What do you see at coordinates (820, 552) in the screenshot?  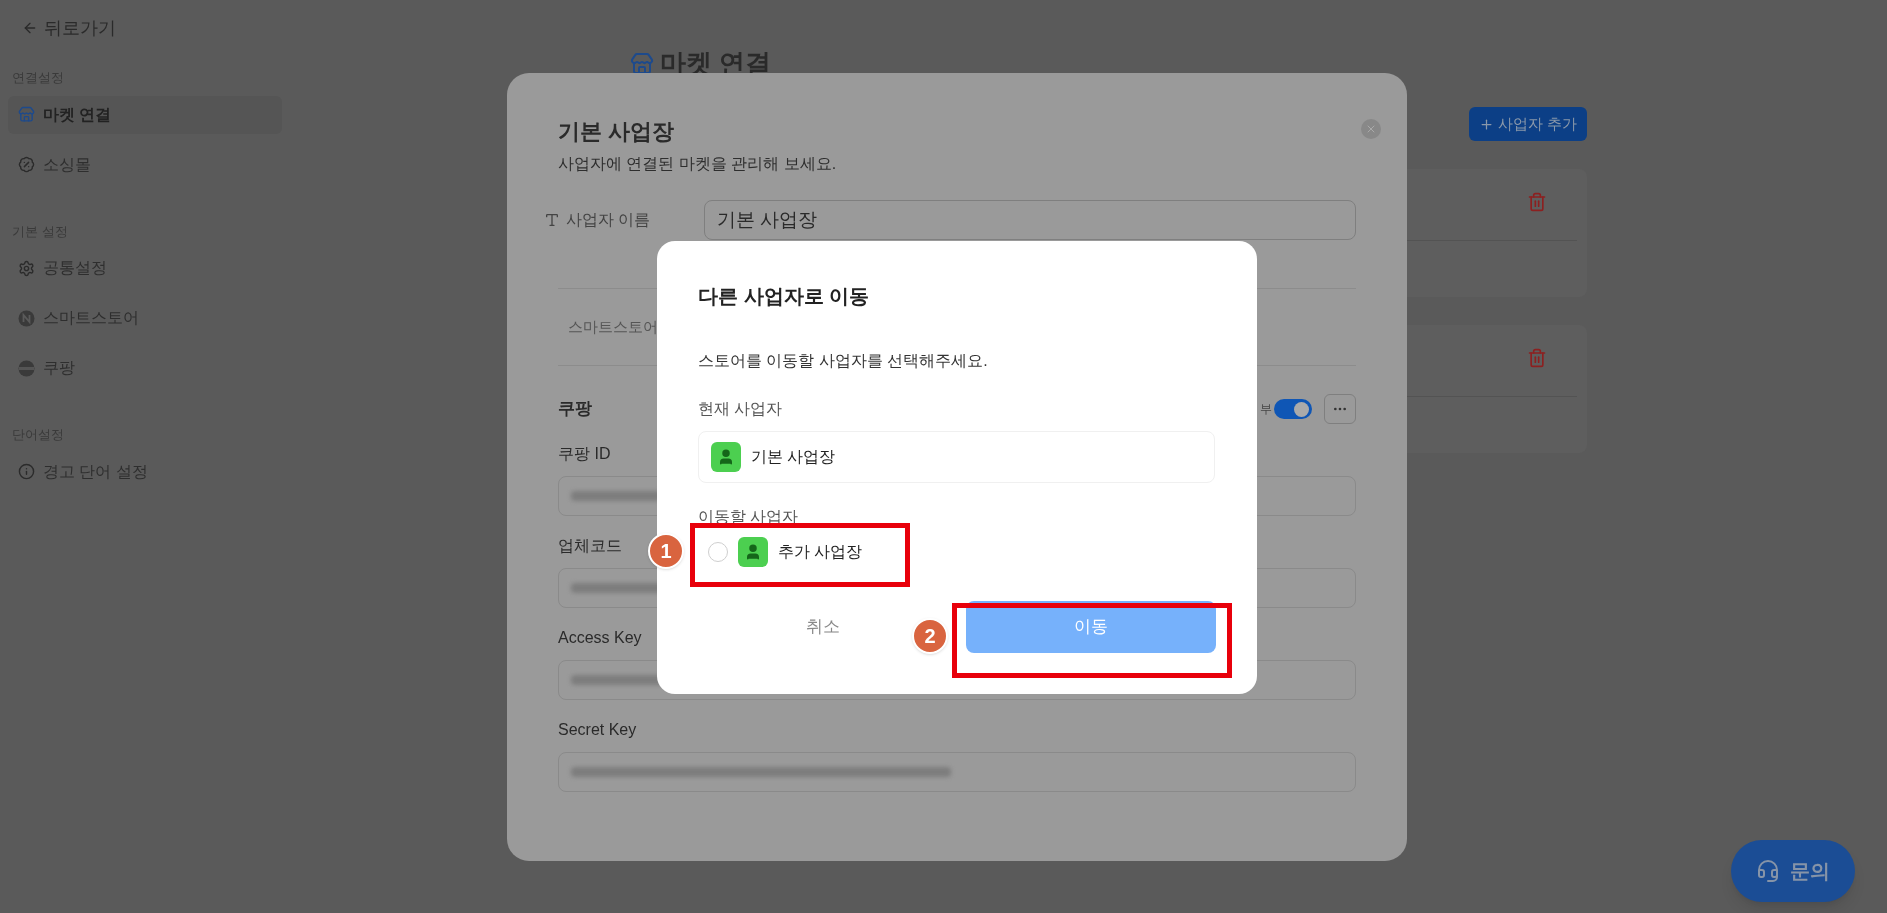 I see `business-name: 추가 사업장` at bounding box center [820, 552].